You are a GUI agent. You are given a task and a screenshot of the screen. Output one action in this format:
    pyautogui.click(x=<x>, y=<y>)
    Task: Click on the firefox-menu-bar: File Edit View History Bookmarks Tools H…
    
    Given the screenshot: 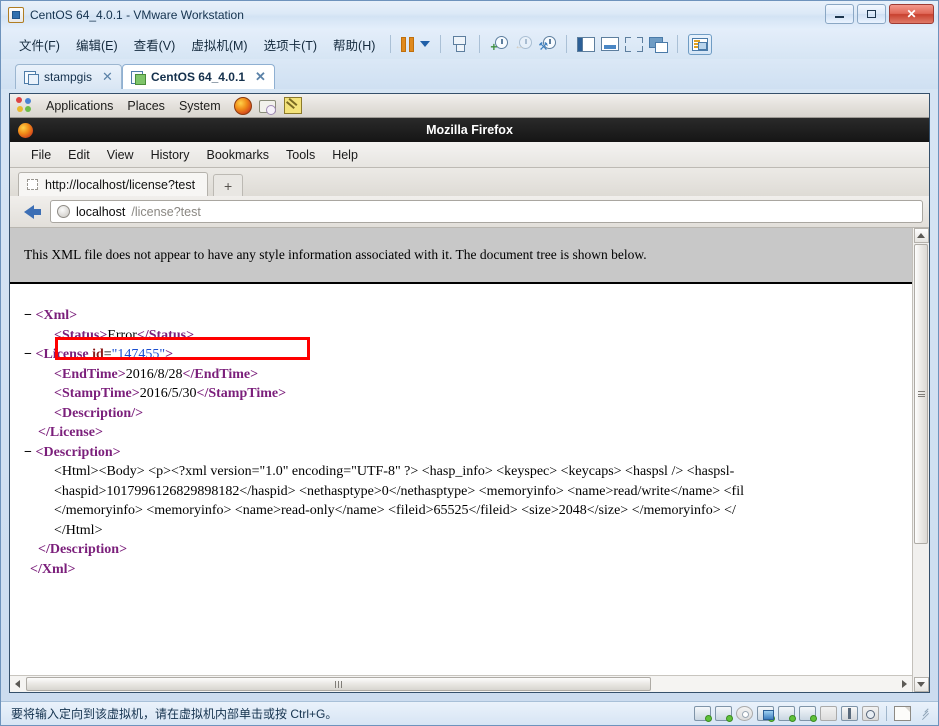 What is the action you would take?
    pyautogui.click(x=469, y=155)
    